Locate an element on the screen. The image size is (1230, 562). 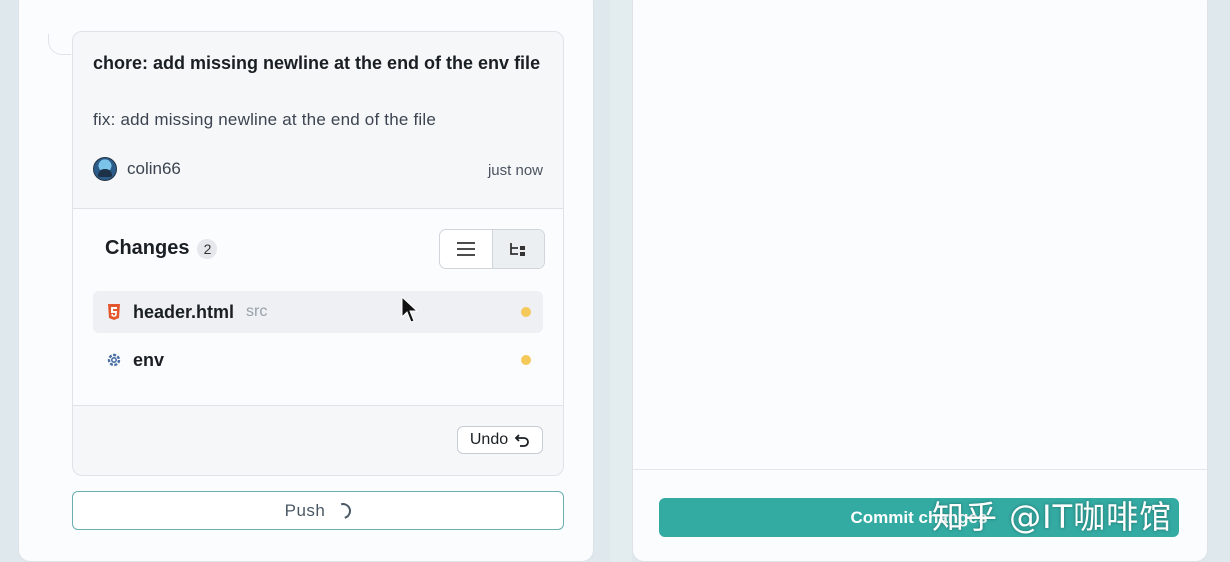
tree-view-button is located at coordinates (517, 249).